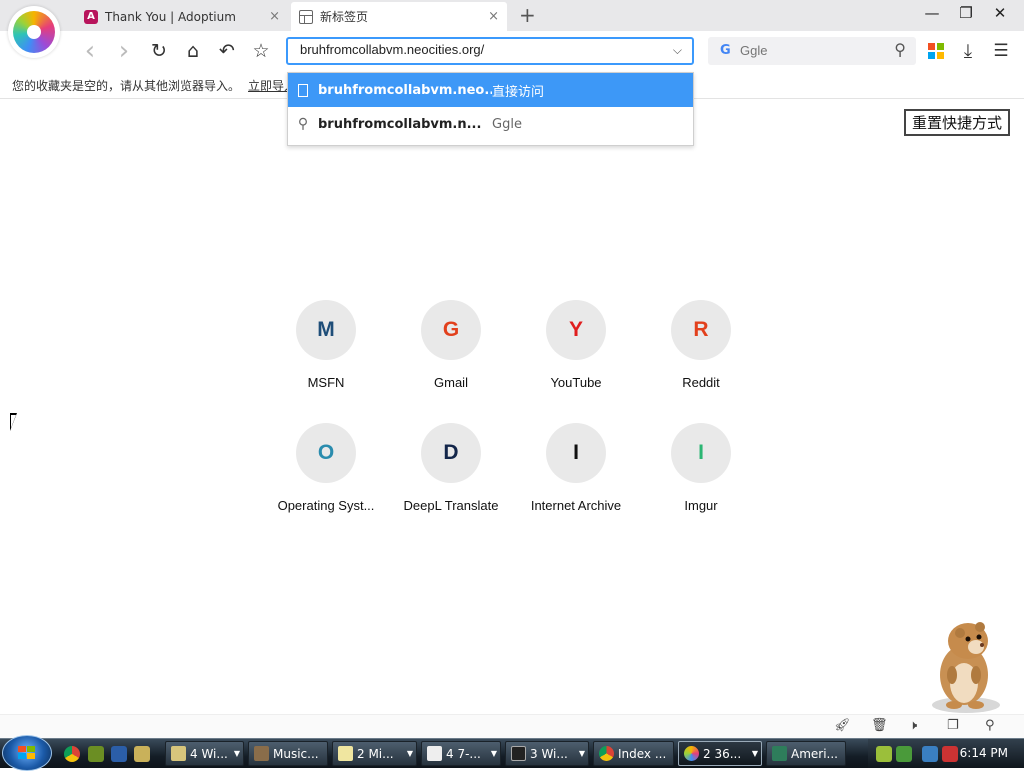  What do you see at coordinates (306, 16) in the screenshot?
I see `grid-icon` at bounding box center [306, 16].